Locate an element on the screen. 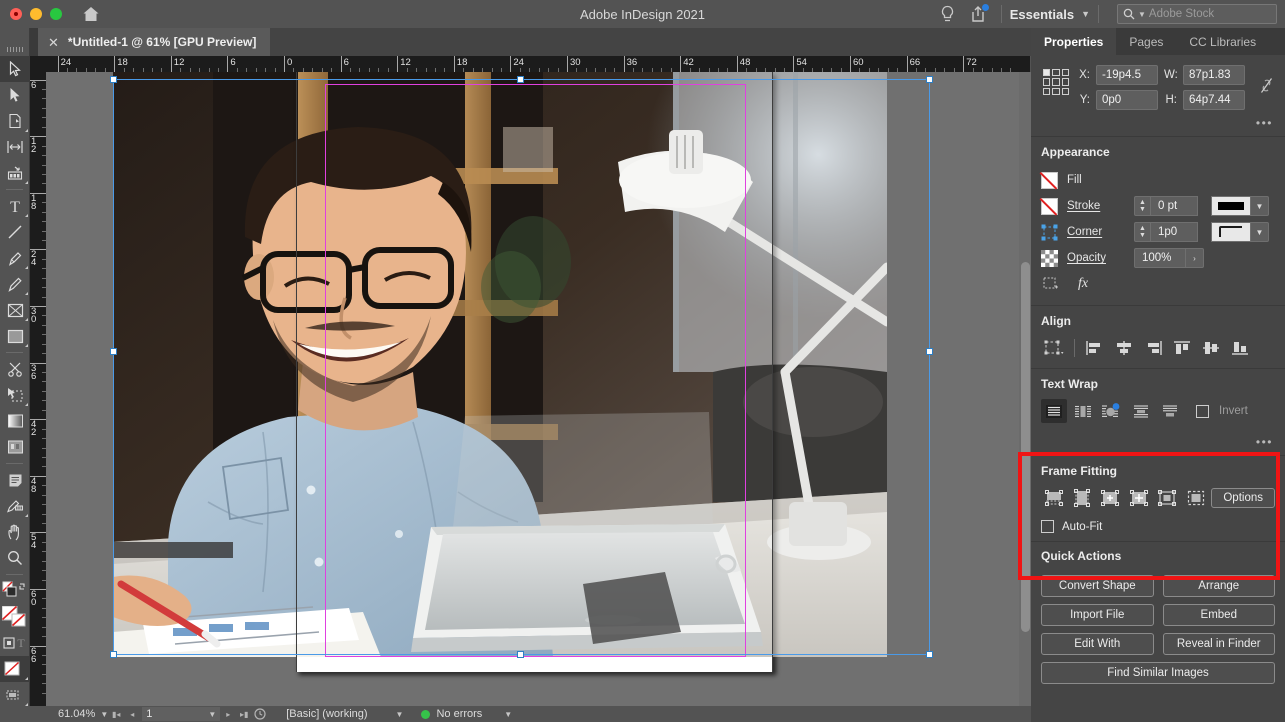  chain-broken-icon is located at coordinates (1266, 85).